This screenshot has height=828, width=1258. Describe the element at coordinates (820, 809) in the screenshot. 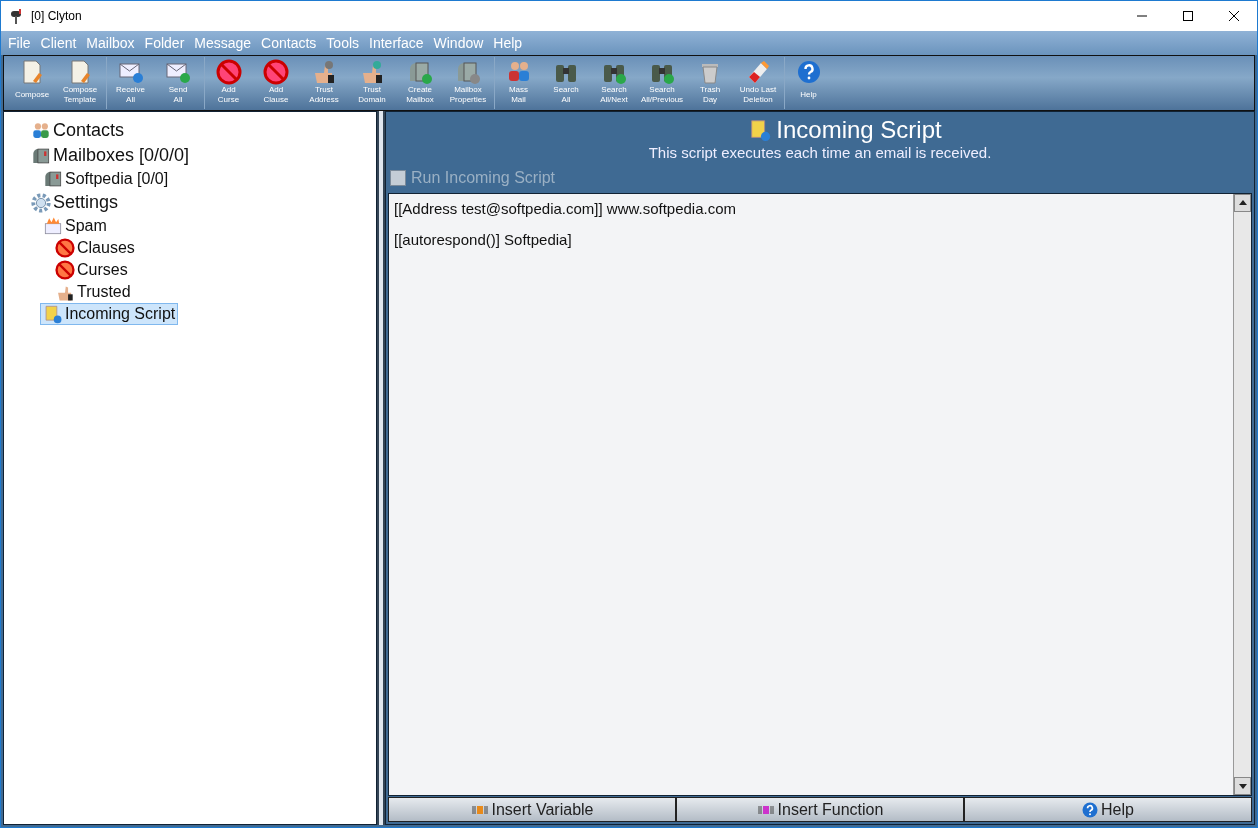

I see `panel-button: Insert Function` at that location.